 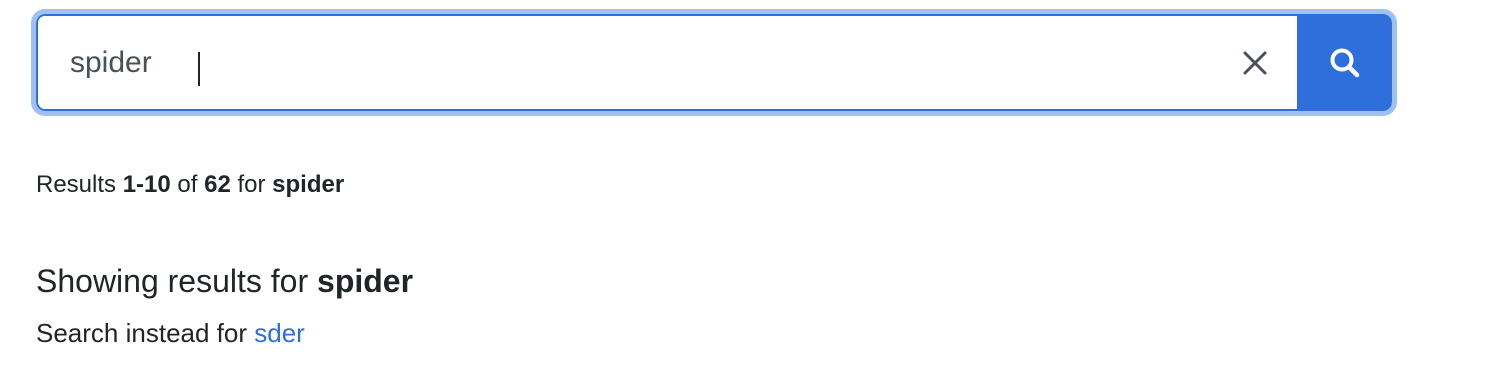 I want to click on showing-results-label: Showing results for, so click(x=172, y=281).